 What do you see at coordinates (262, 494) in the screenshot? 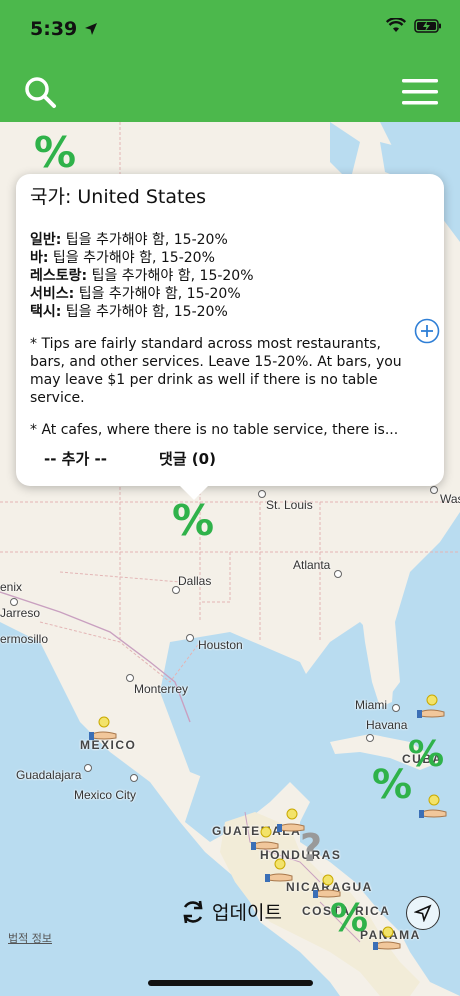
I see `city-dot-st-louis` at bounding box center [262, 494].